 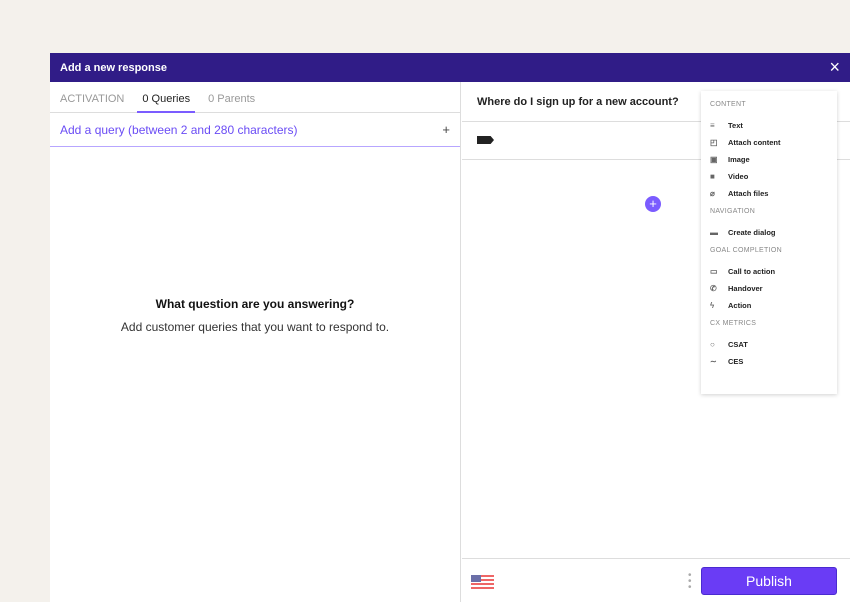 I want to click on menu-section-title: GOAL COMPLETION, so click(x=746, y=250).